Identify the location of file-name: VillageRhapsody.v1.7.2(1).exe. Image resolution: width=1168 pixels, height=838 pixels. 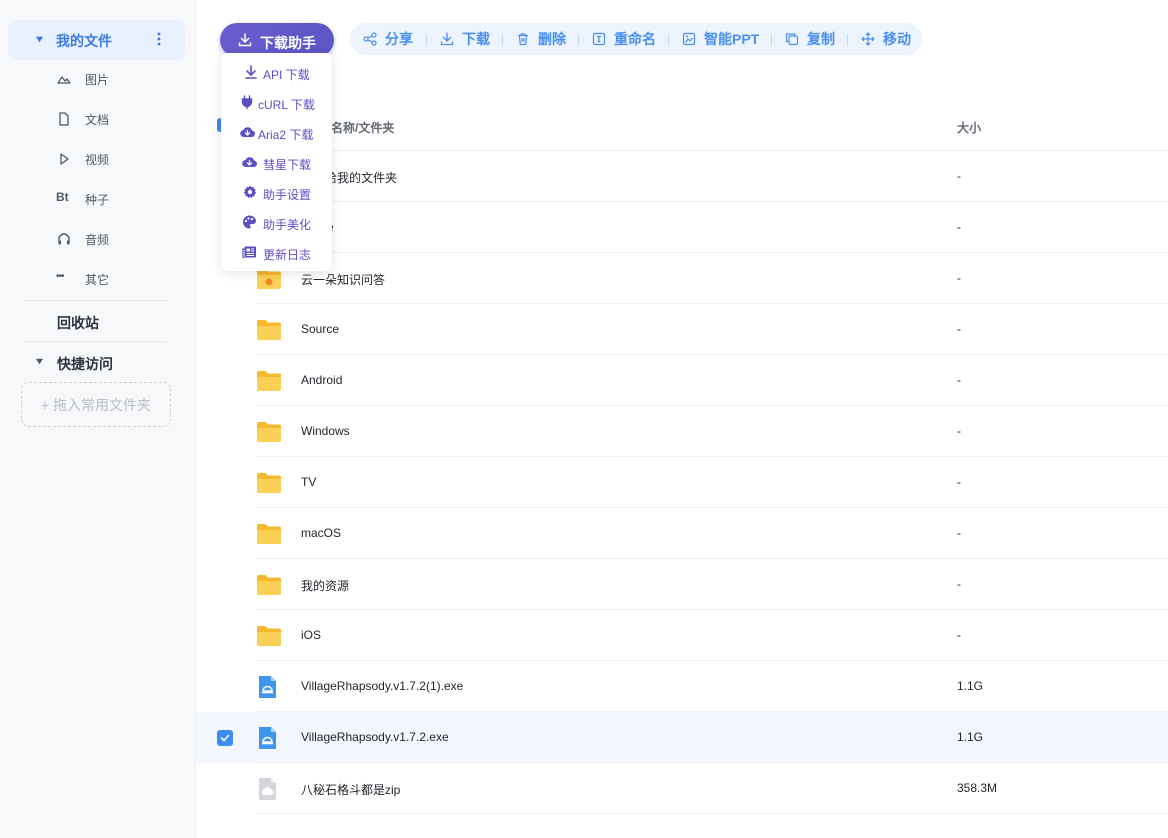
(382, 686).